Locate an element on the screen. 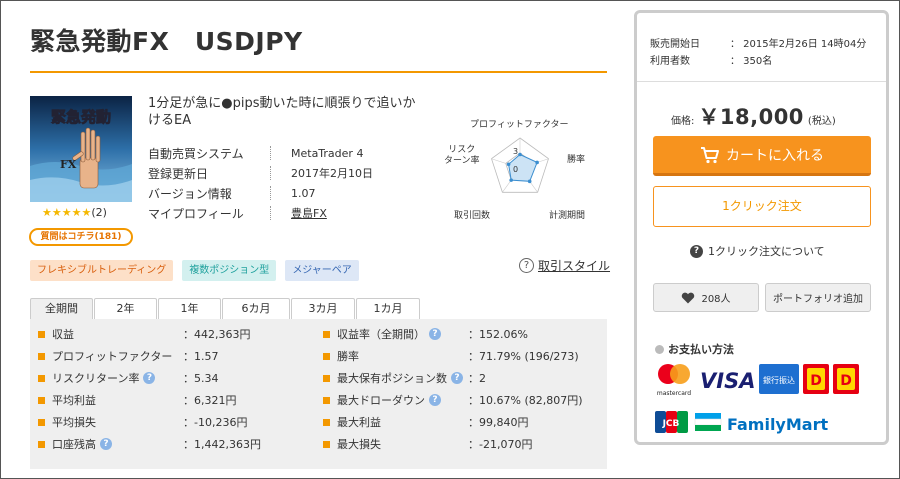 This screenshot has height=479, width=900. stat-label: 最大ドローダウン is located at coordinates (381, 400).